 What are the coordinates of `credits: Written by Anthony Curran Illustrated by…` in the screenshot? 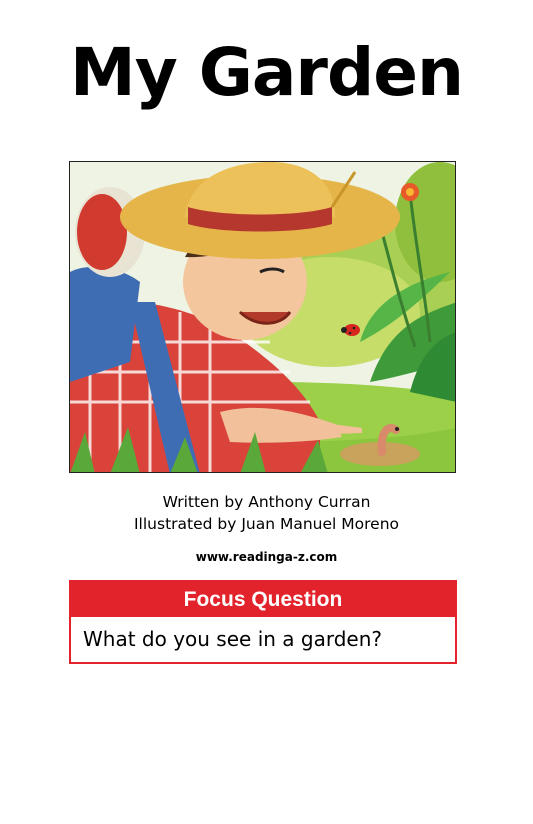 It's located at (266, 513).